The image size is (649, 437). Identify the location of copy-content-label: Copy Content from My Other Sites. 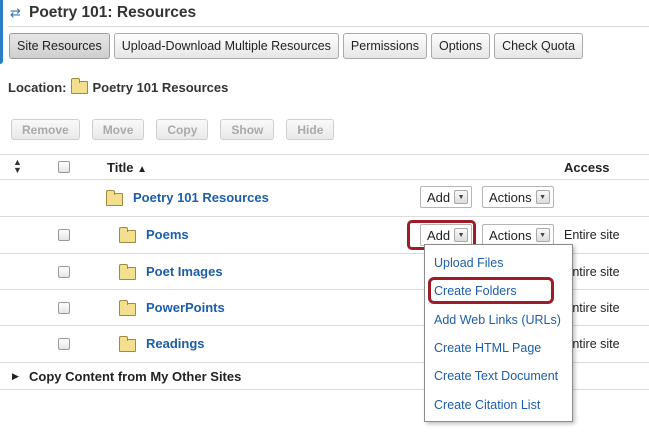
(135, 376).